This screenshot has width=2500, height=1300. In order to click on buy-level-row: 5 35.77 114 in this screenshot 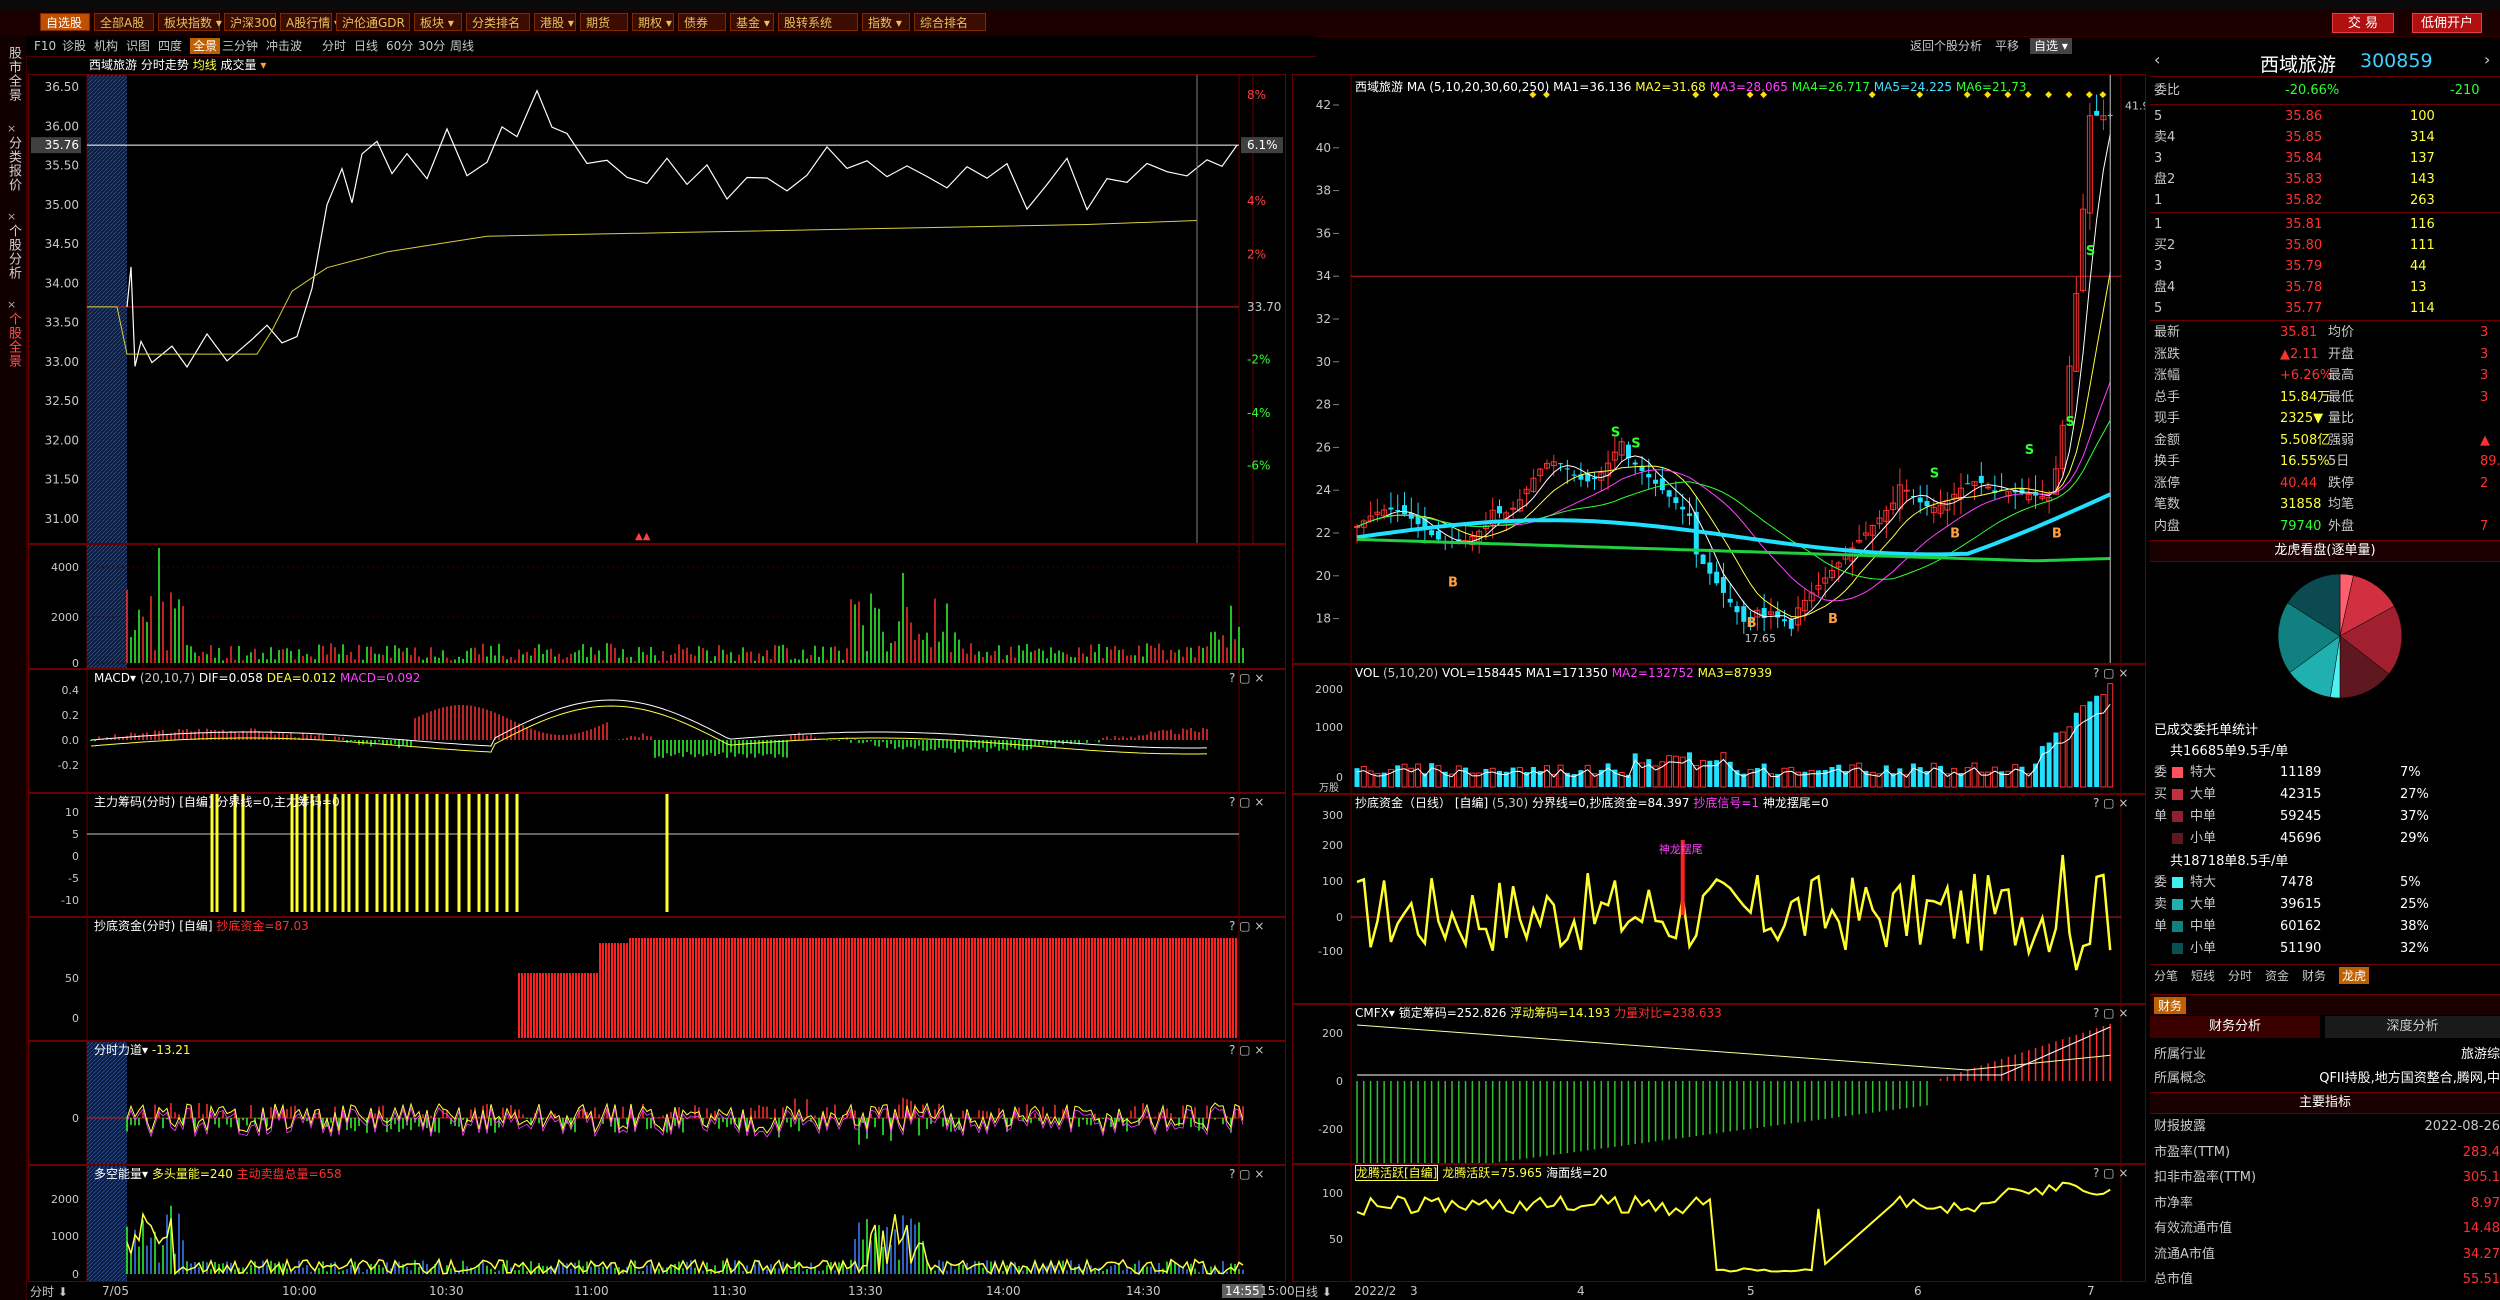, I will do `click(2325, 308)`.